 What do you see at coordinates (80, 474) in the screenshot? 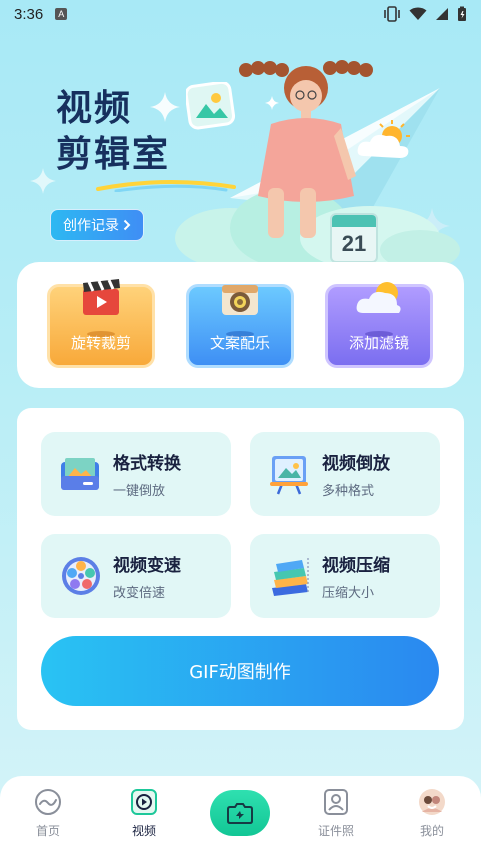
I see `folder-image-icon` at bounding box center [80, 474].